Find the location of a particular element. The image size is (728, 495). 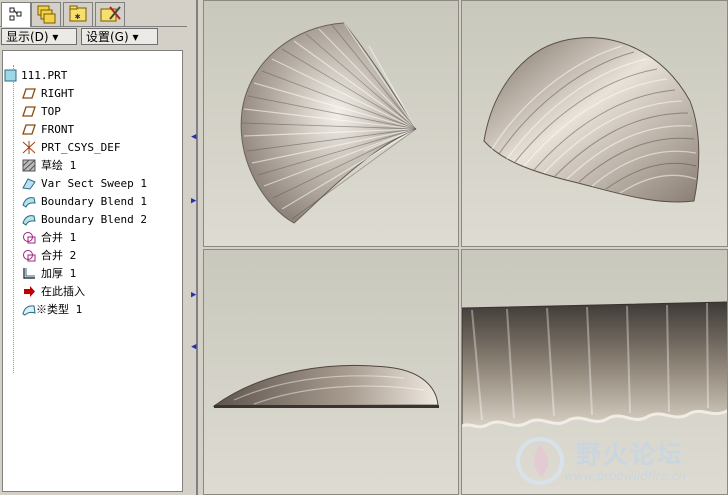

panel-splitter: ◀ ▶ ▶ ◀ is located at coordinates (195, 247).